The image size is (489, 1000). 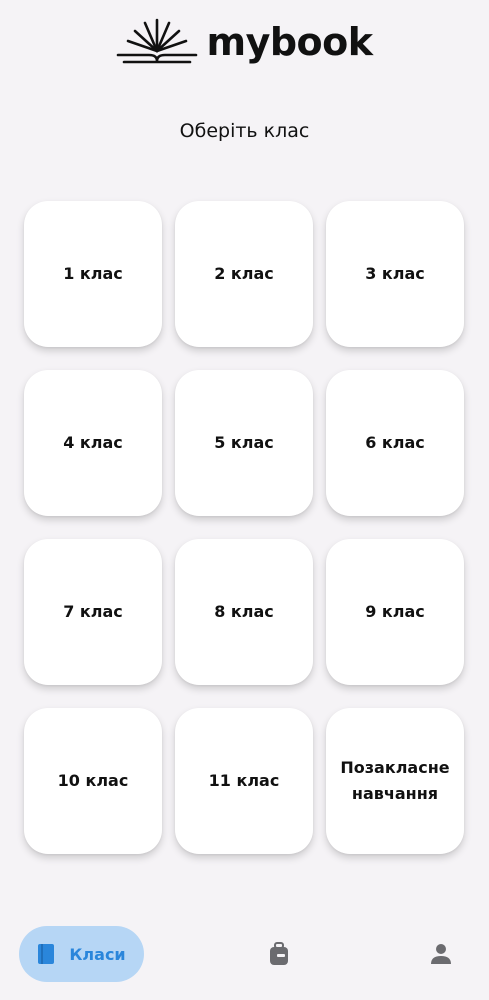 I want to click on nav-classes-label: Класи, so click(x=97, y=954).